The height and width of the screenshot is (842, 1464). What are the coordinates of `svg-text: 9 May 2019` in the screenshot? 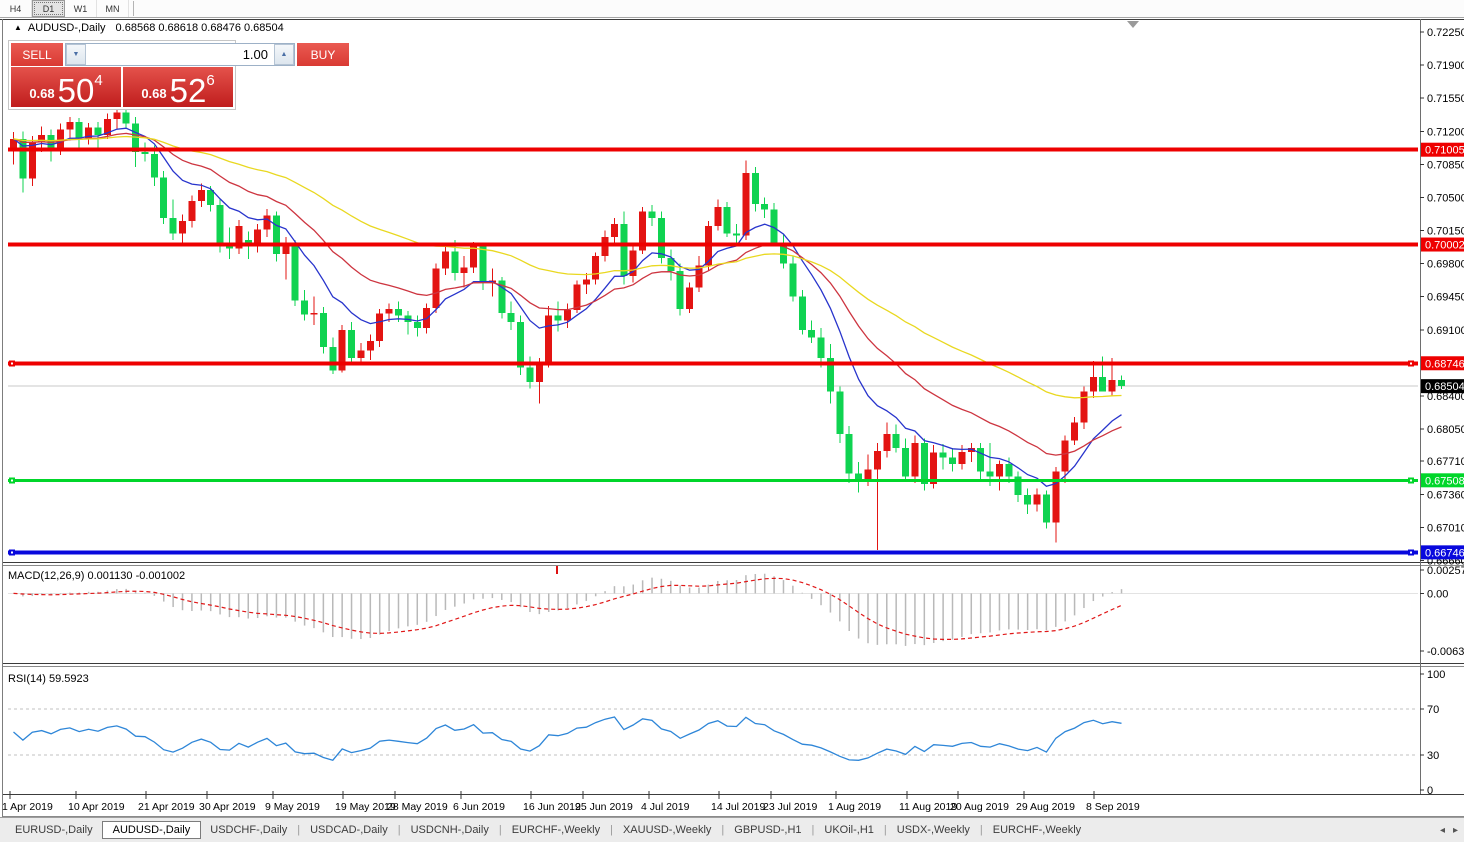 It's located at (292, 807).